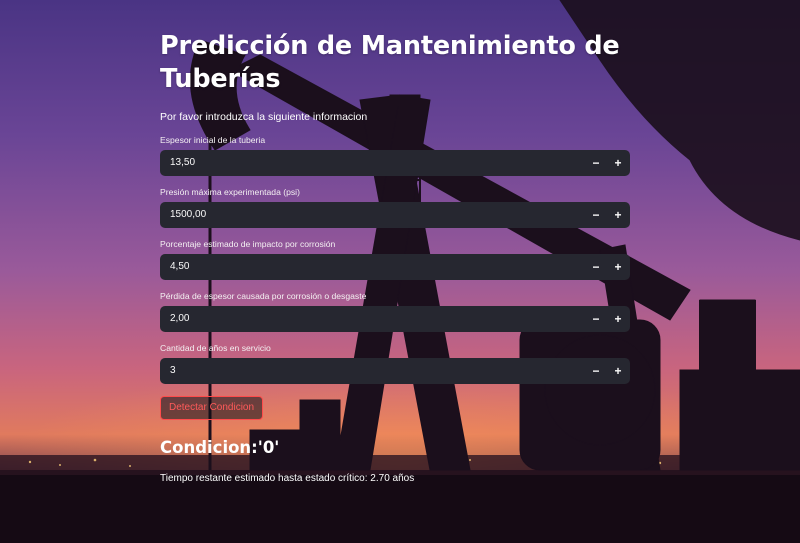 The image size is (800, 543). What do you see at coordinates (372, 163) in the screenshot?
I see `input-value: 13,50` at bounding box center [372, 163].